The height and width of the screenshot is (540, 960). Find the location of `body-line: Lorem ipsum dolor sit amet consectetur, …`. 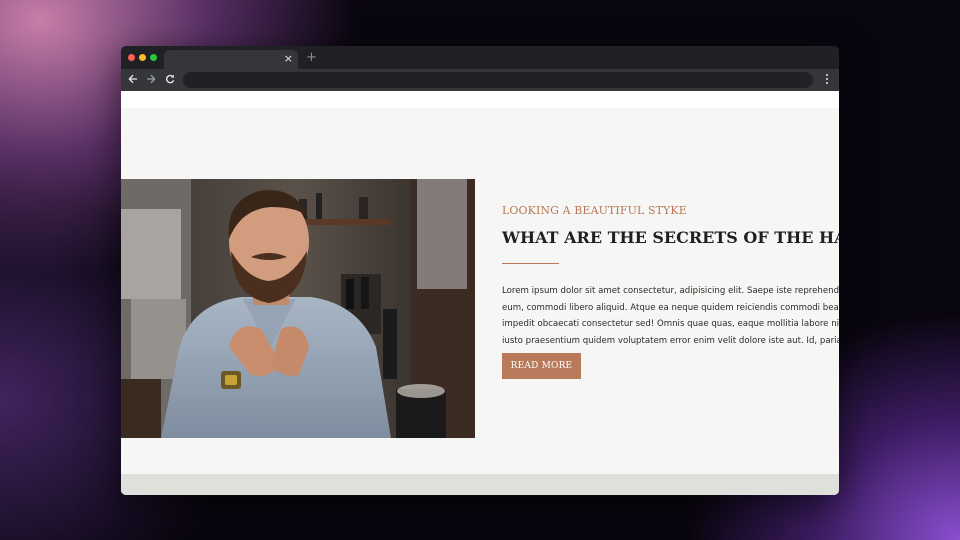

body-line: Lorem ipsum dolor sit amet consectetur, … is located at coordinates (670, 291).